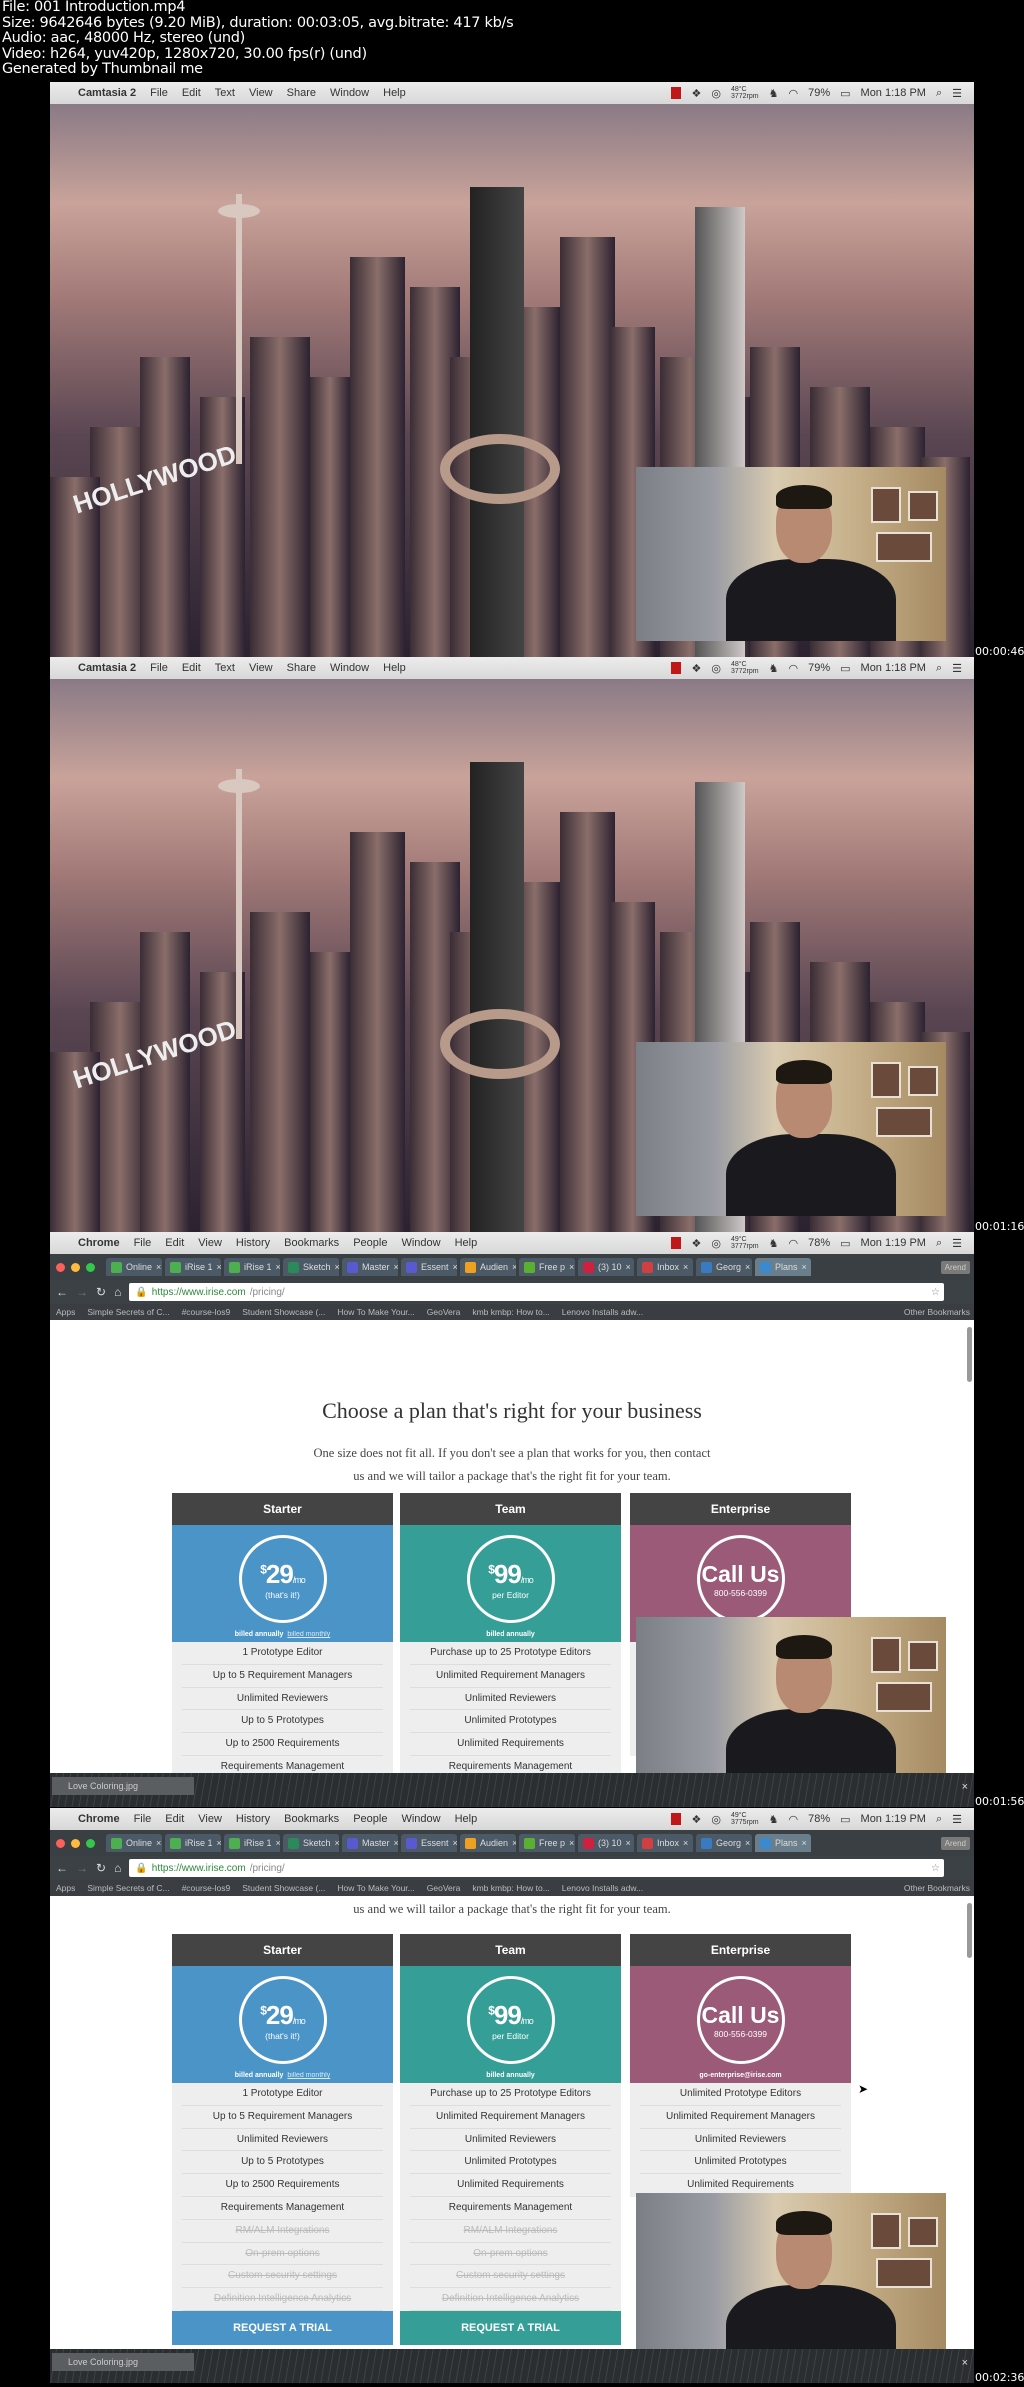 Image resolution: width=1024 pixels, height=2387 pixels. I want to click on browser-tab: Plans ×, so click(783, 1843).